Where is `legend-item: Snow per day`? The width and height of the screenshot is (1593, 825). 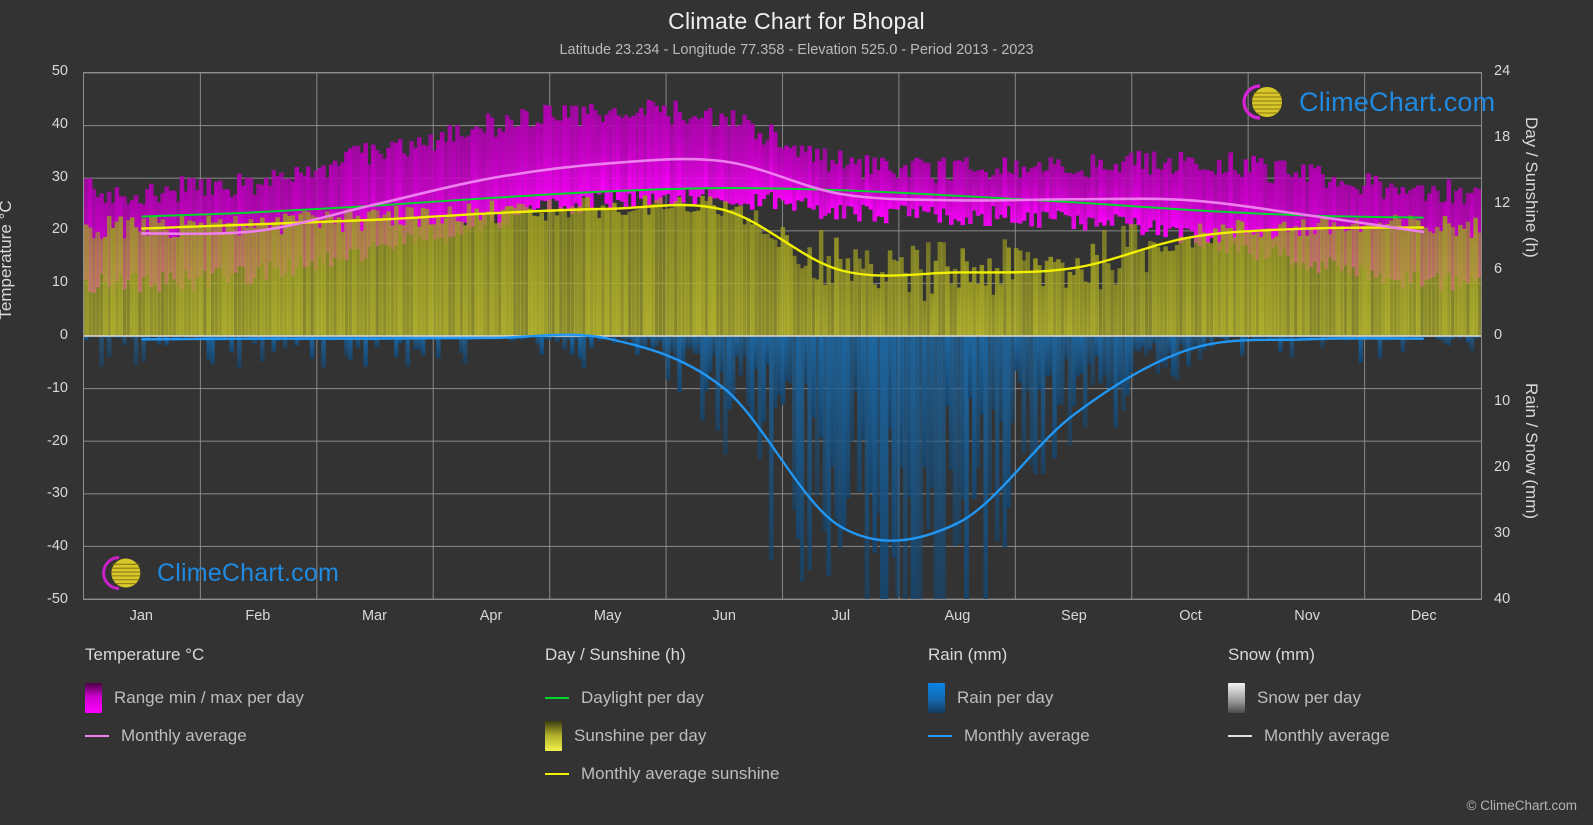 legend-item: Snow per day is located at coordinates (1309, 698).